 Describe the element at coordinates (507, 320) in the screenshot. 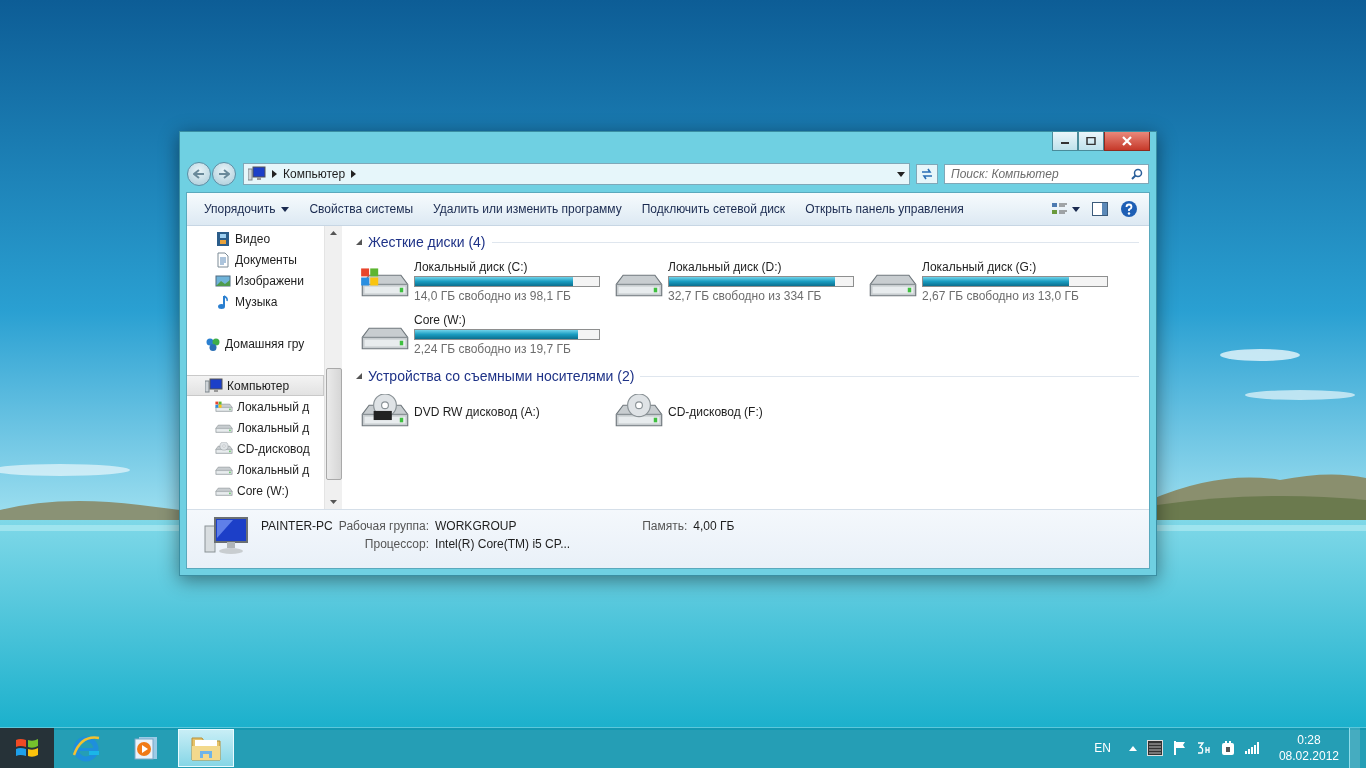

I see `drive-name: Core (W:)` at that location.